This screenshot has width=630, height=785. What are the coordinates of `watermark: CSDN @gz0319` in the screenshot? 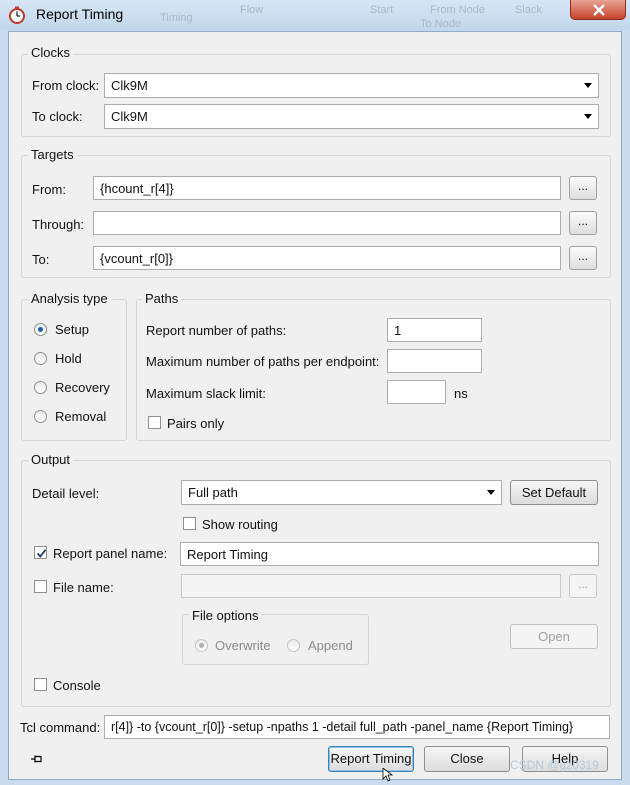 It's located at (554, 765).